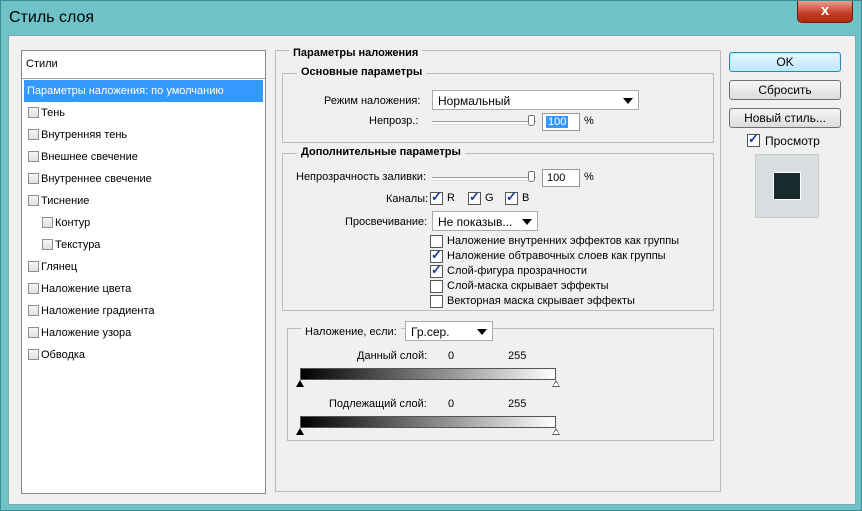 This screenshot has height=511, width=862. Describe the element at coordinates (792, 141) in the screenshot. I see `preview-label: Просмотр` at that location.